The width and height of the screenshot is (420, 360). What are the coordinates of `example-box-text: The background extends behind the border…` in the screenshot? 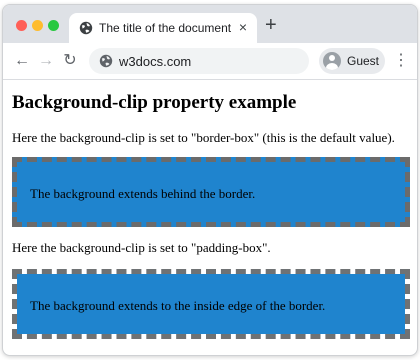 It's located at (143, 193).